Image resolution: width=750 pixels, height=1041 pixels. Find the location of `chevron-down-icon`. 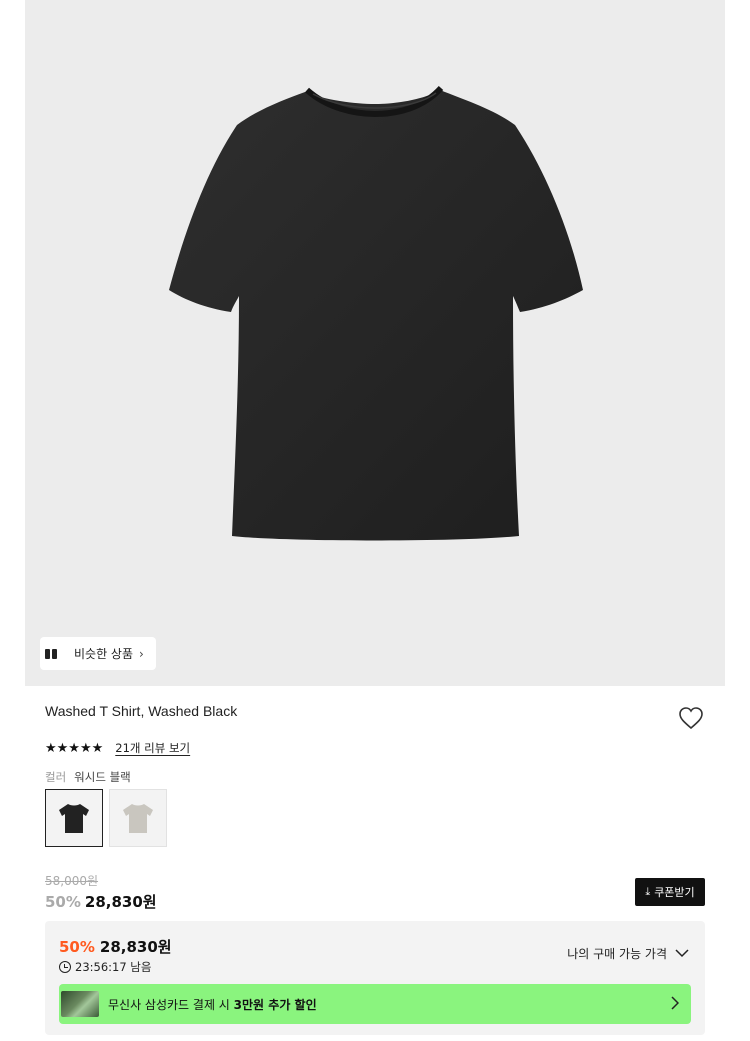

chevron-down-icon is located at coordinates (682, 953).